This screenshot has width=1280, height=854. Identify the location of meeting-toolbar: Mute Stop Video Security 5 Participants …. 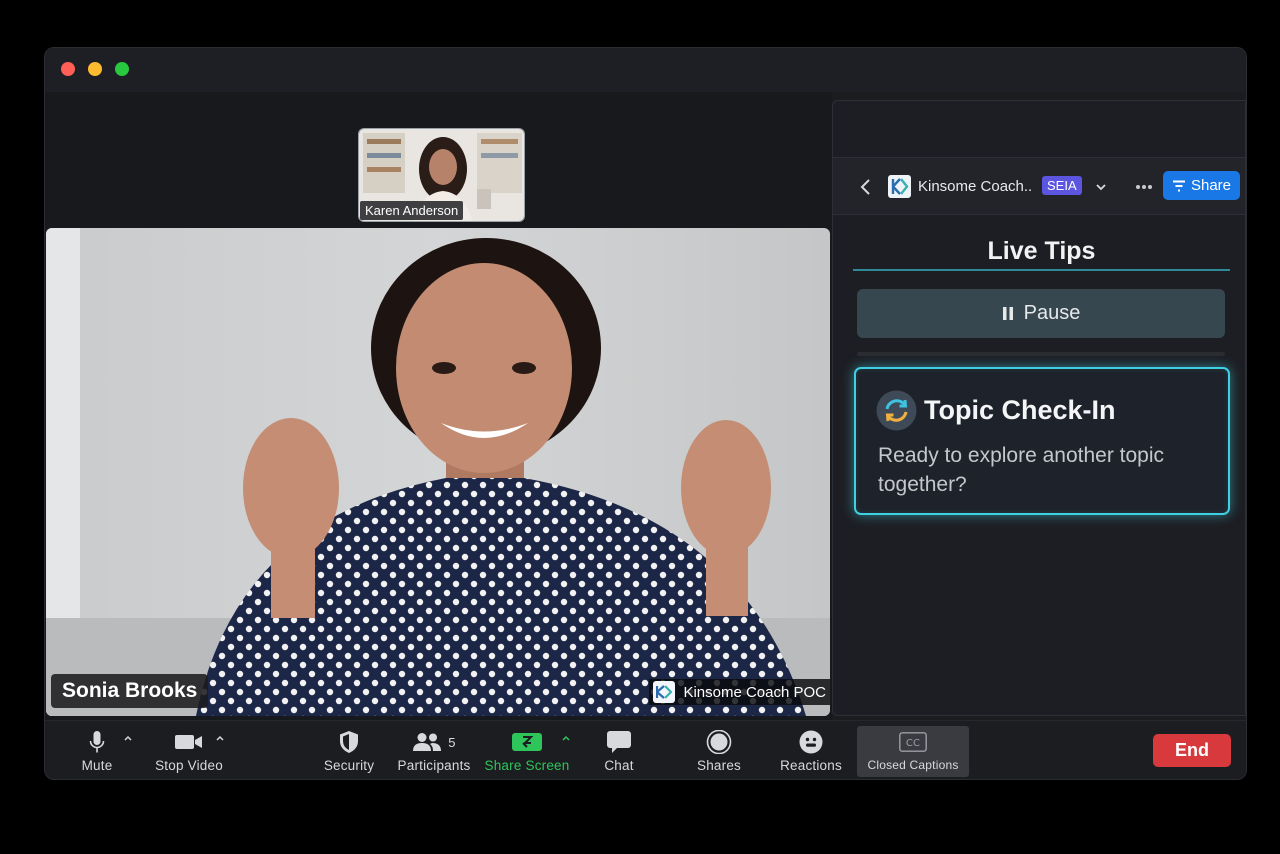
(645, 749).